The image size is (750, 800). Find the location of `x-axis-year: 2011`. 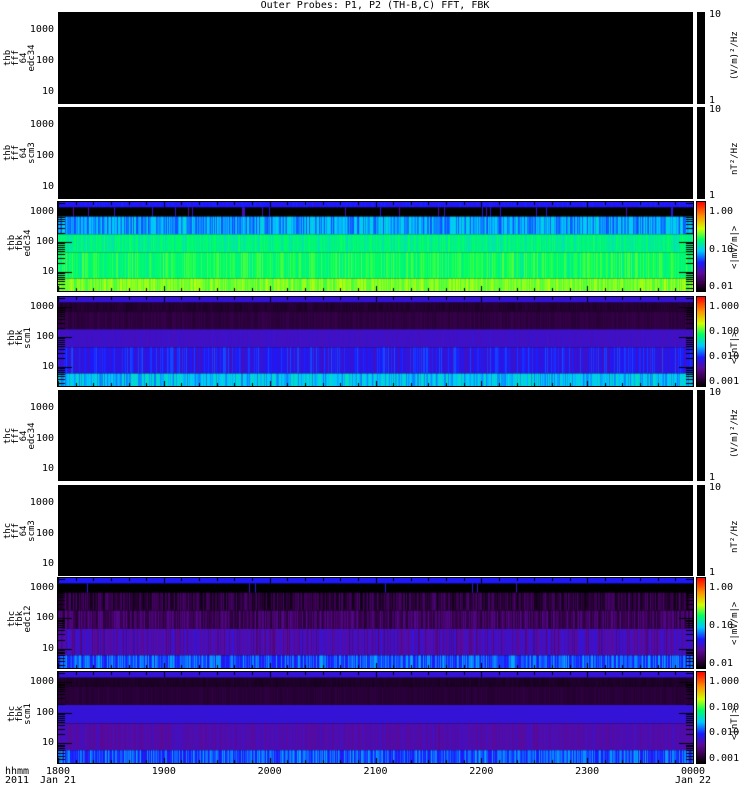

x-axis-year: 2011 is located at coordinates (17, 780).